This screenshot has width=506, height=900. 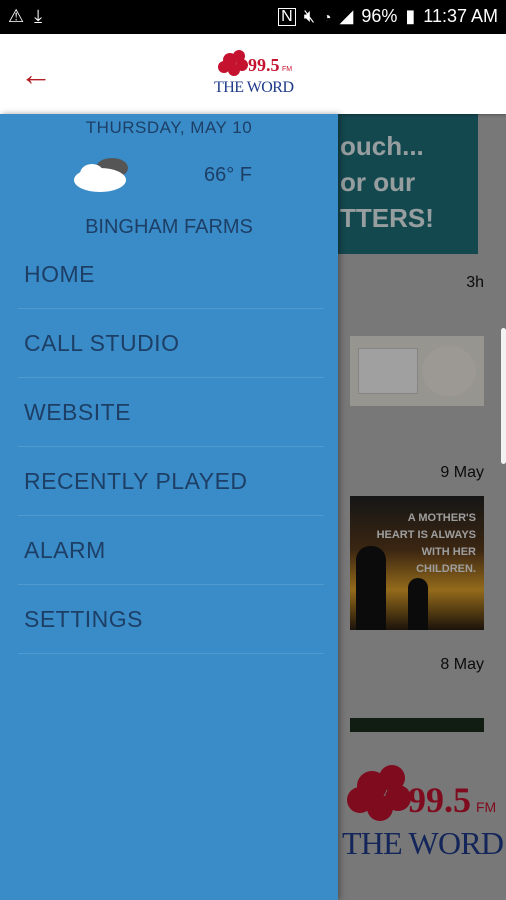 What do you see at coordinates (254, 87) in the screenshot?
I see `logo-name: THE WORD` at bounding box center [254, 87].